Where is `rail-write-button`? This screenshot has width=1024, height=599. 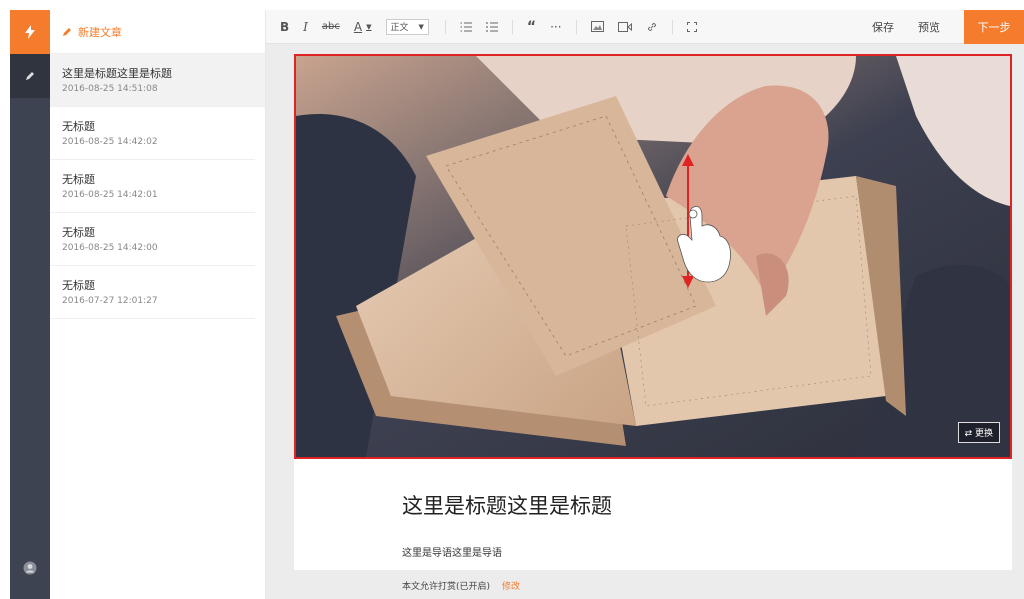 rail-write-button is located at coordinates (30, 76).